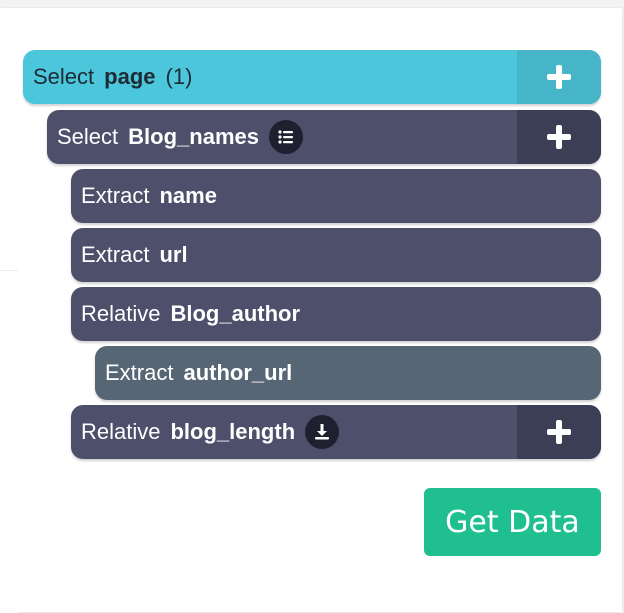 The width and height of the screenshot is (624, 613). What do you see at coordinates (285, 137) in the screenshot?
I see `list-icon` at bounding box center [285, 137].